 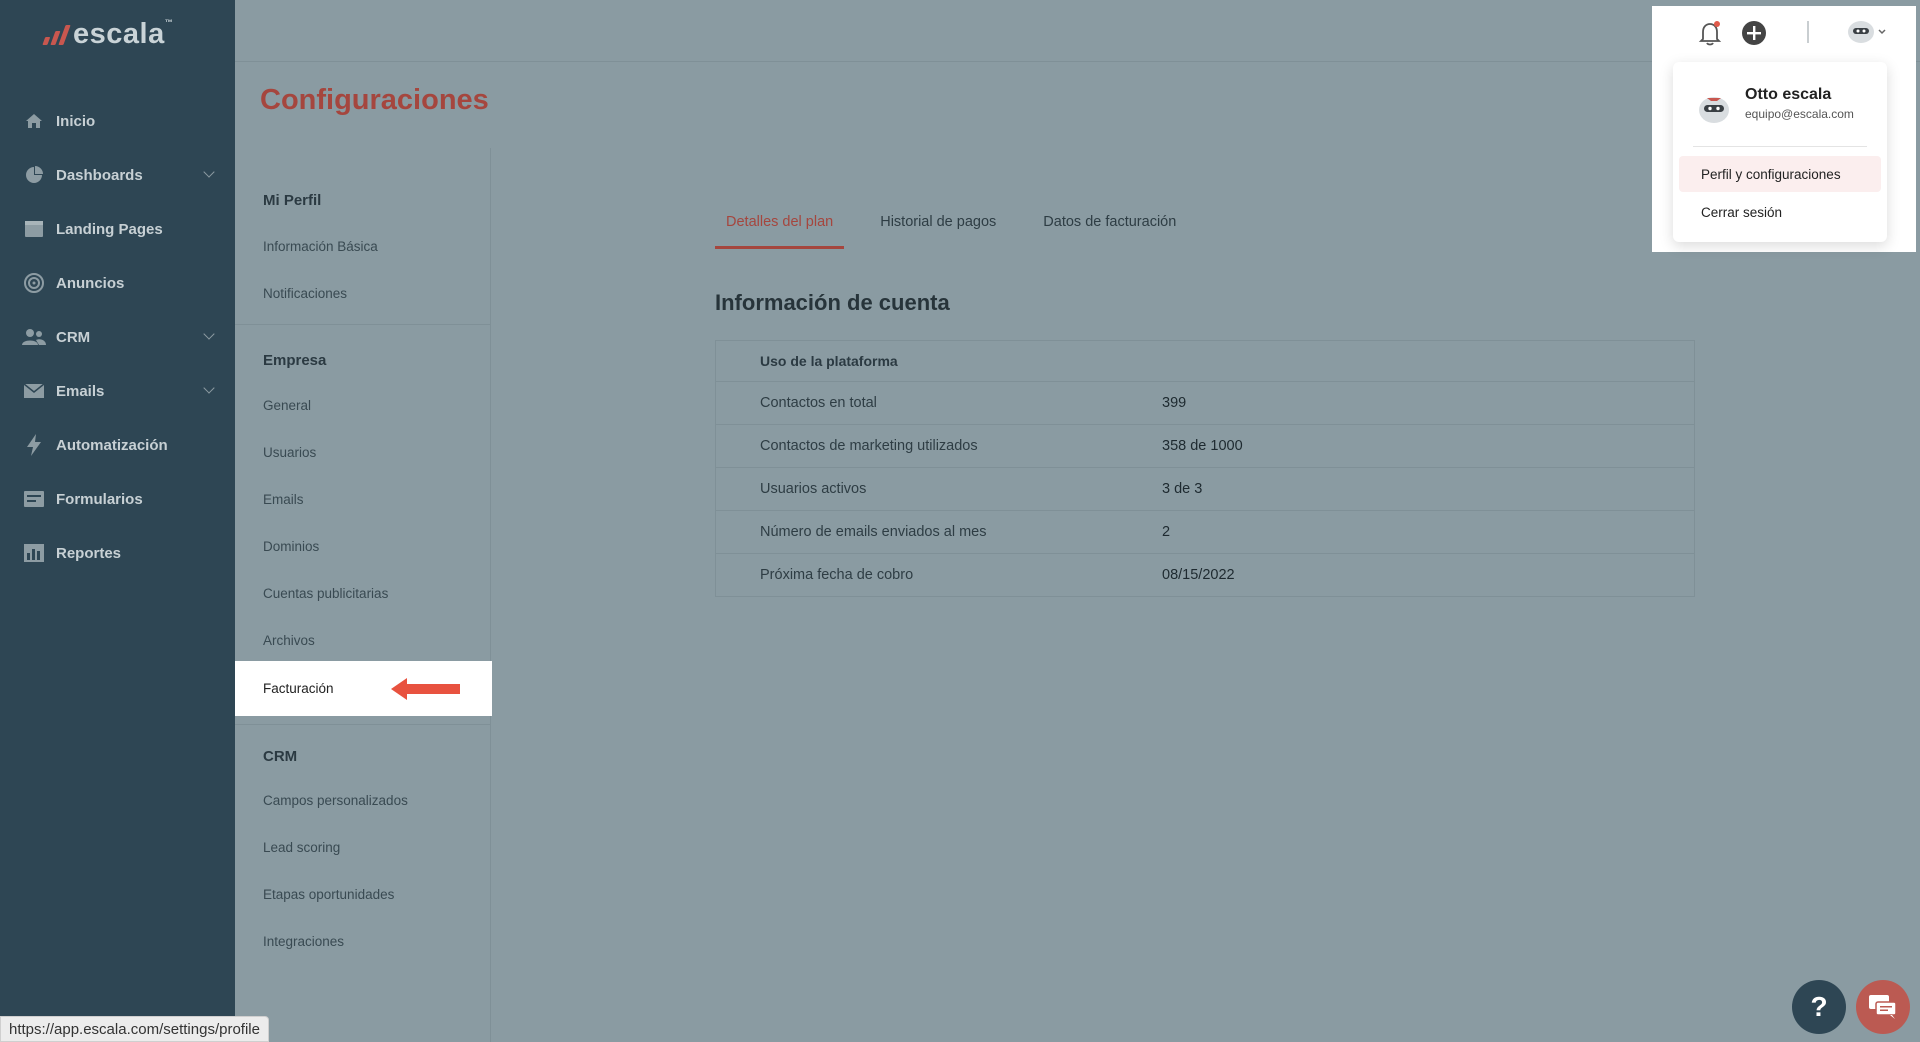 I want to click on menu-item-facturacion: Facturación, so click(x=363, y=688).